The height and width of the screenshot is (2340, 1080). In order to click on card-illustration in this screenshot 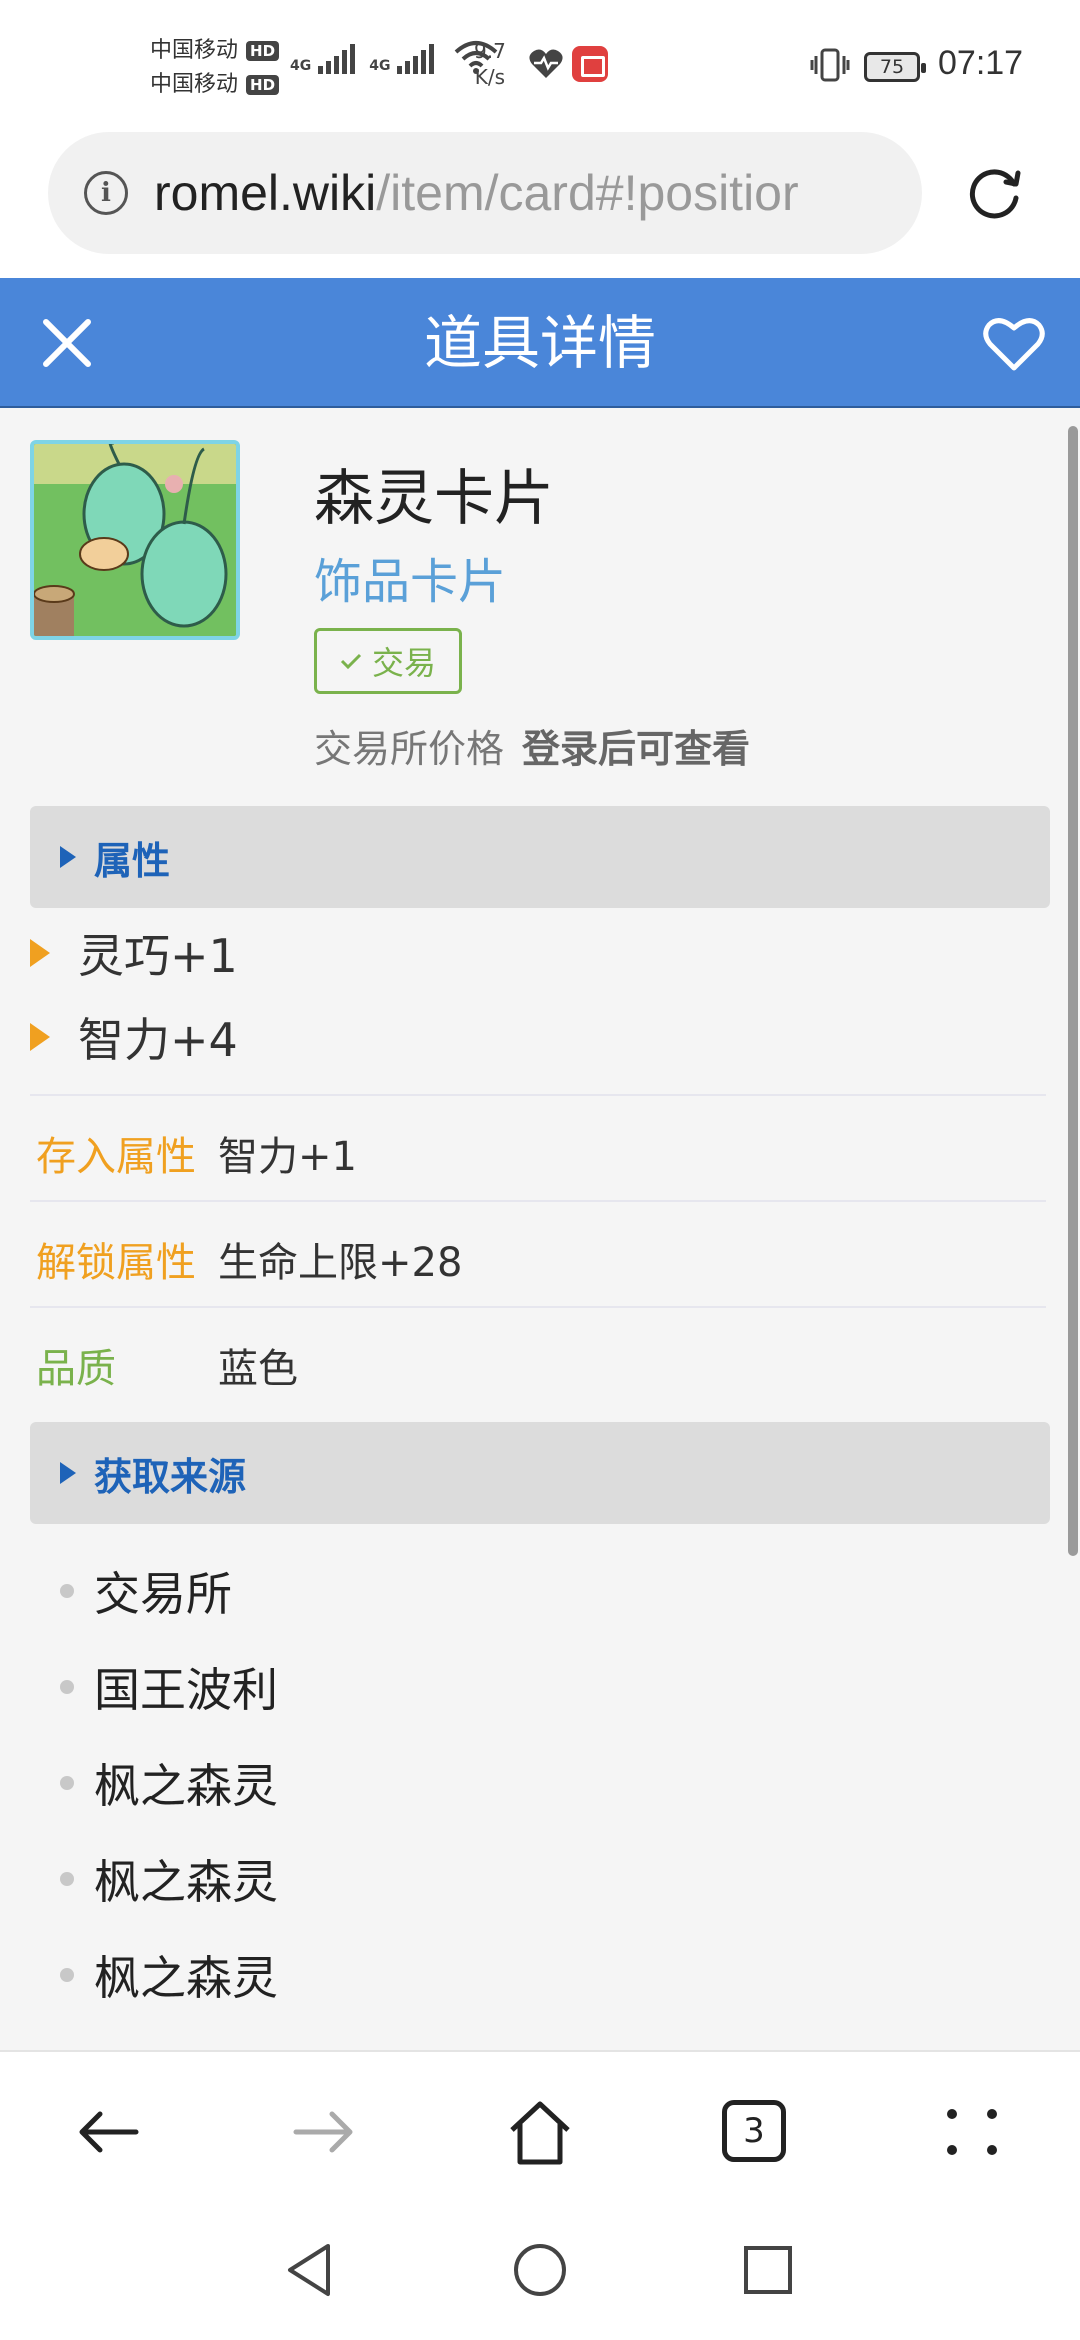, I will do `click(135, 540)`.